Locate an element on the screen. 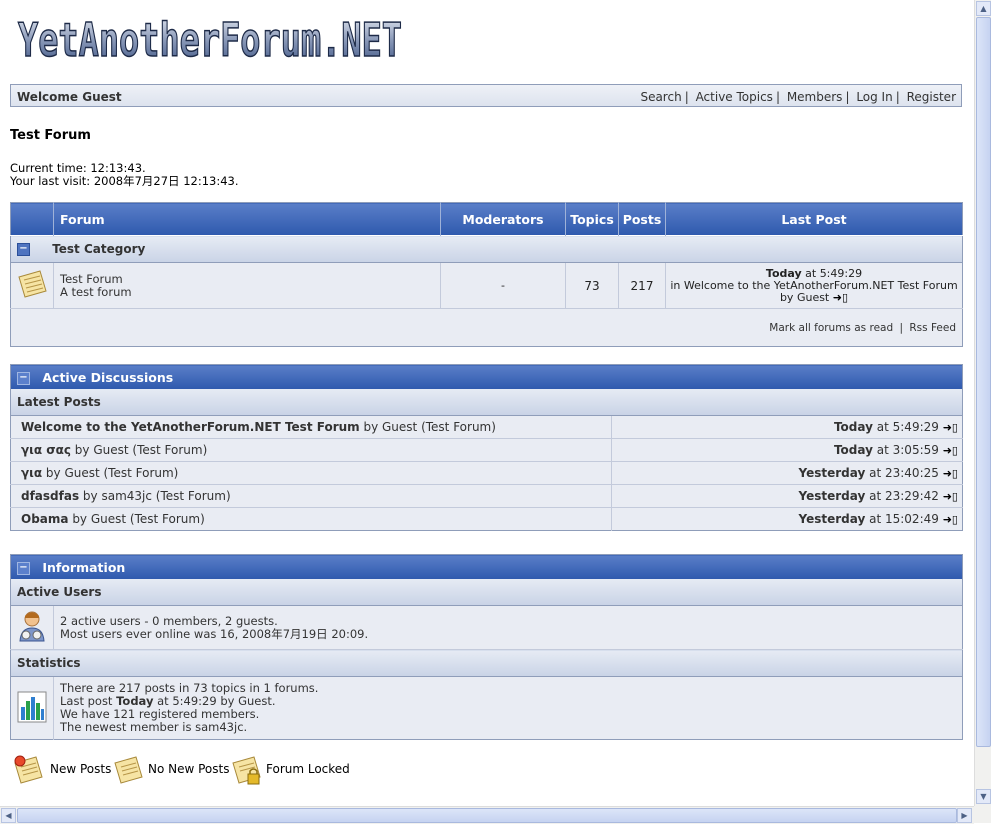 The image size is (991, 824). rss-feed-link: Rss Feed is located at coordinates (932, 328).